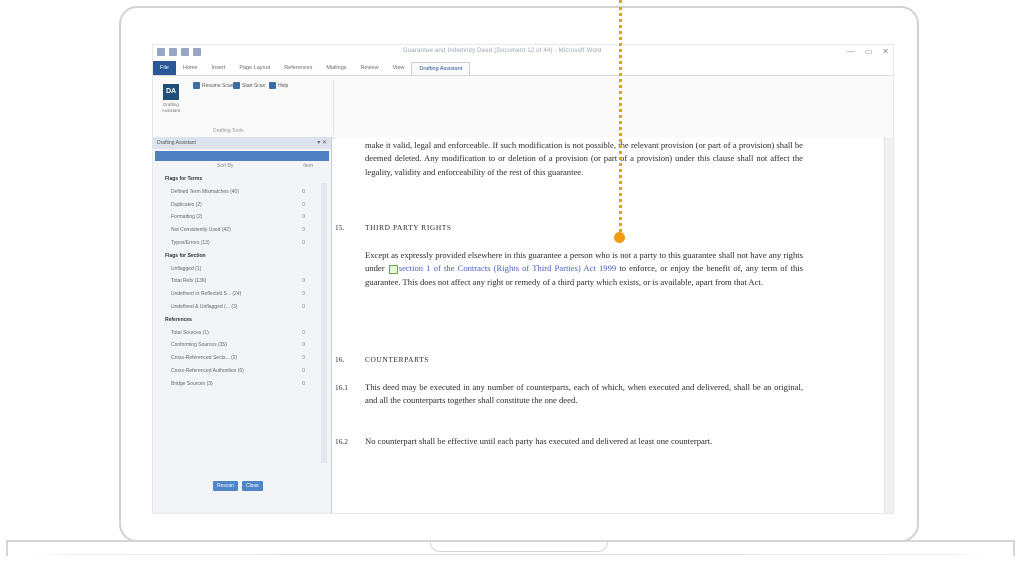  I want to click on clause-number: 16.1, so click(341, 387).